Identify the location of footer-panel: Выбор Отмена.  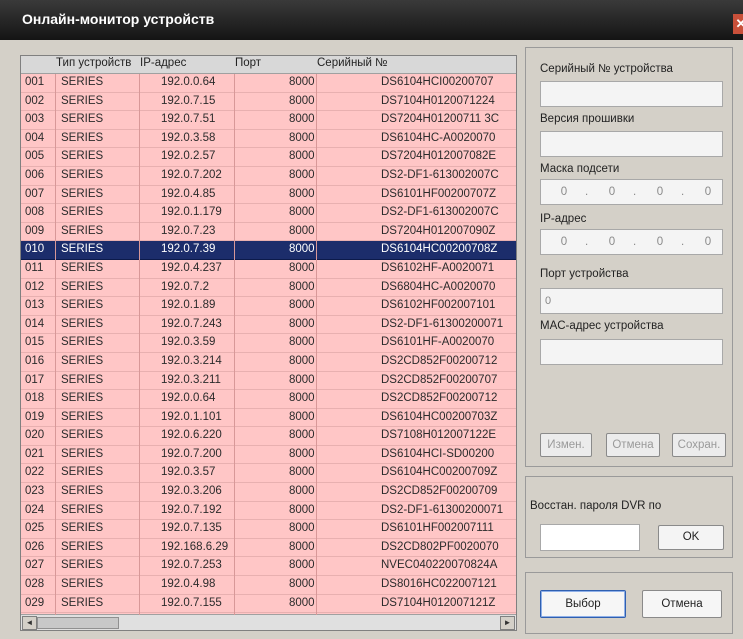
(629, 603).